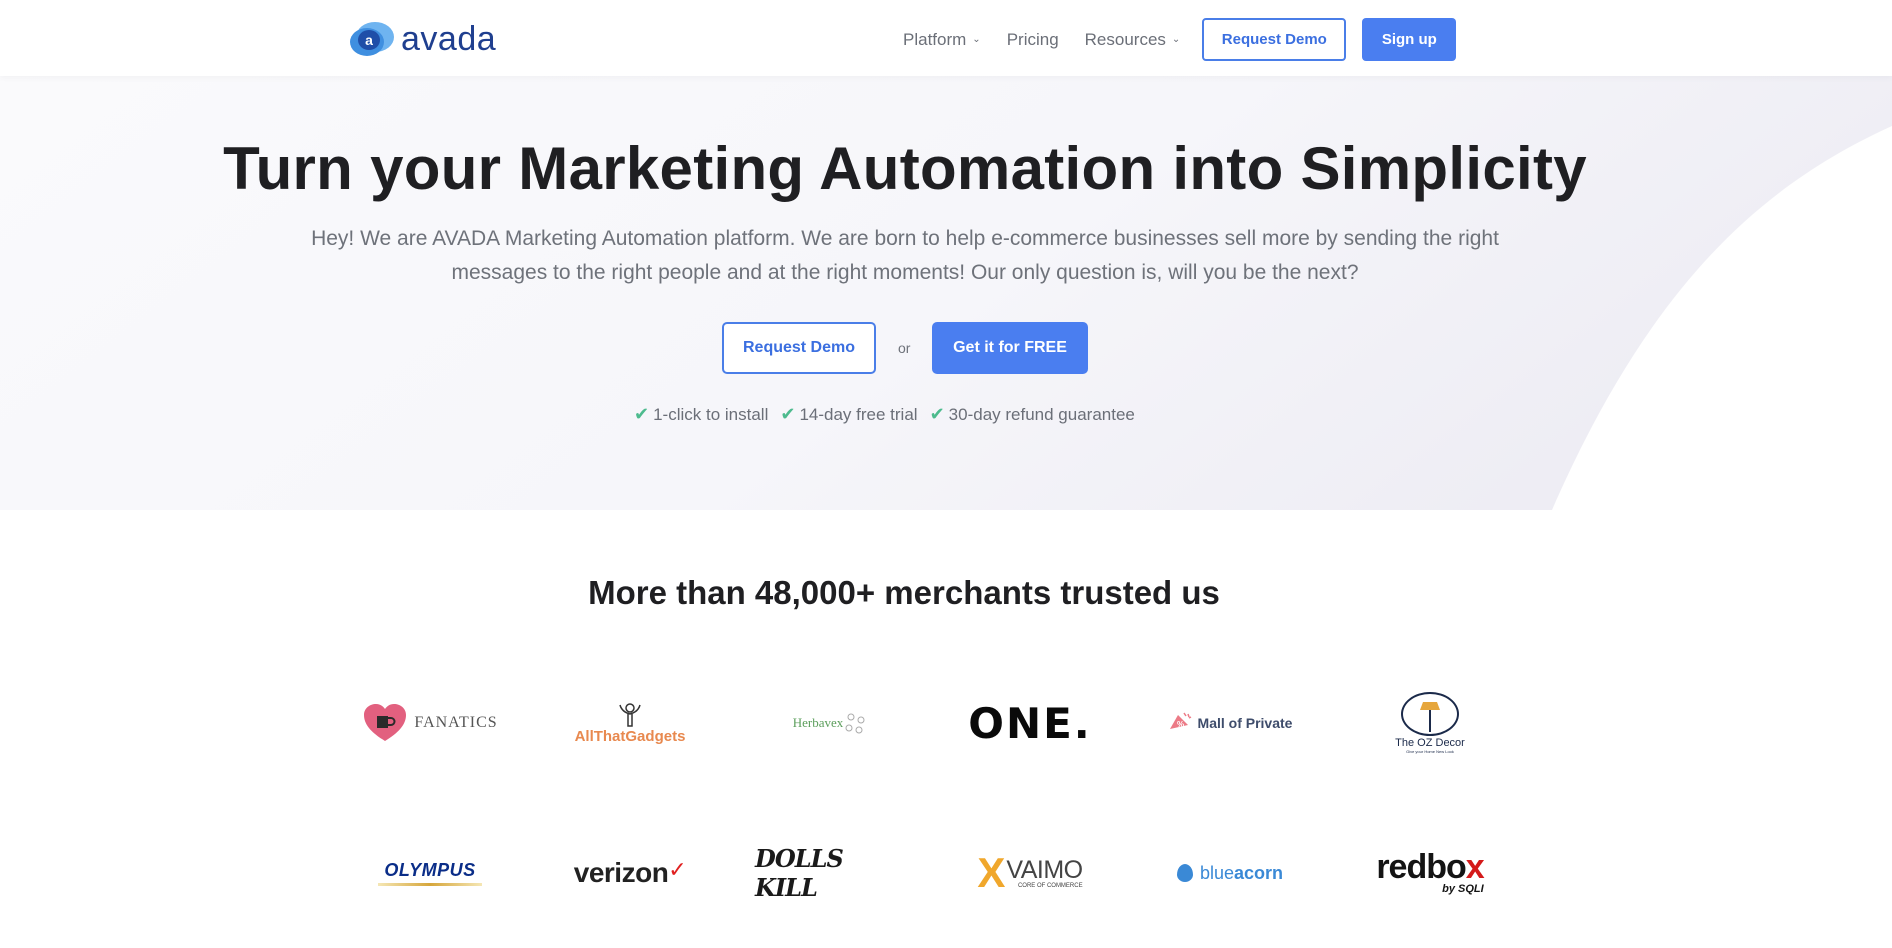 This screenshot has width=1892, height=948. I want to click on logo-text: avada, so click(449, 39).